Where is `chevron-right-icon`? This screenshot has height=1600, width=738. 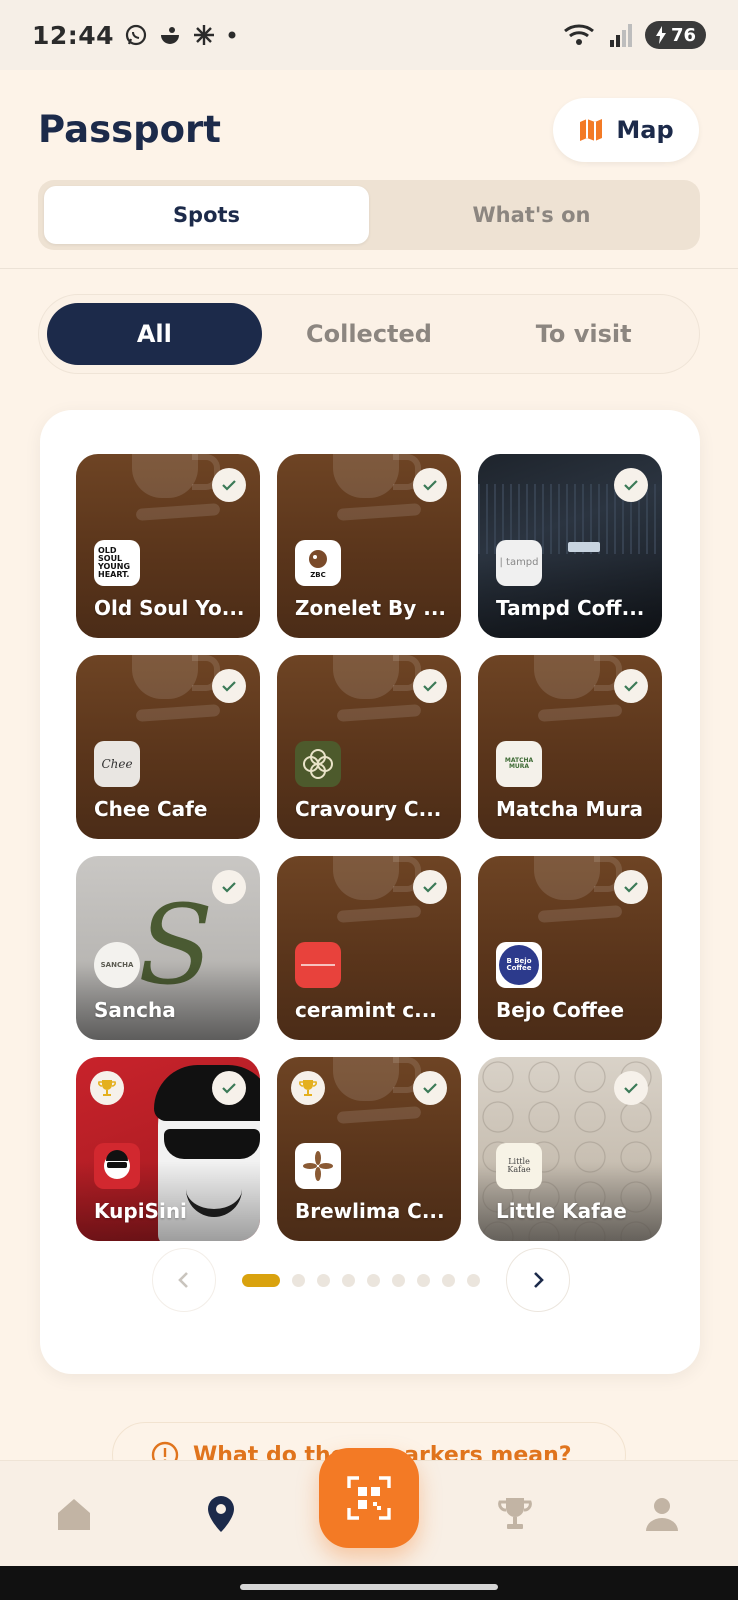 chevron-right-icon is located at coordinates (539, 1280).